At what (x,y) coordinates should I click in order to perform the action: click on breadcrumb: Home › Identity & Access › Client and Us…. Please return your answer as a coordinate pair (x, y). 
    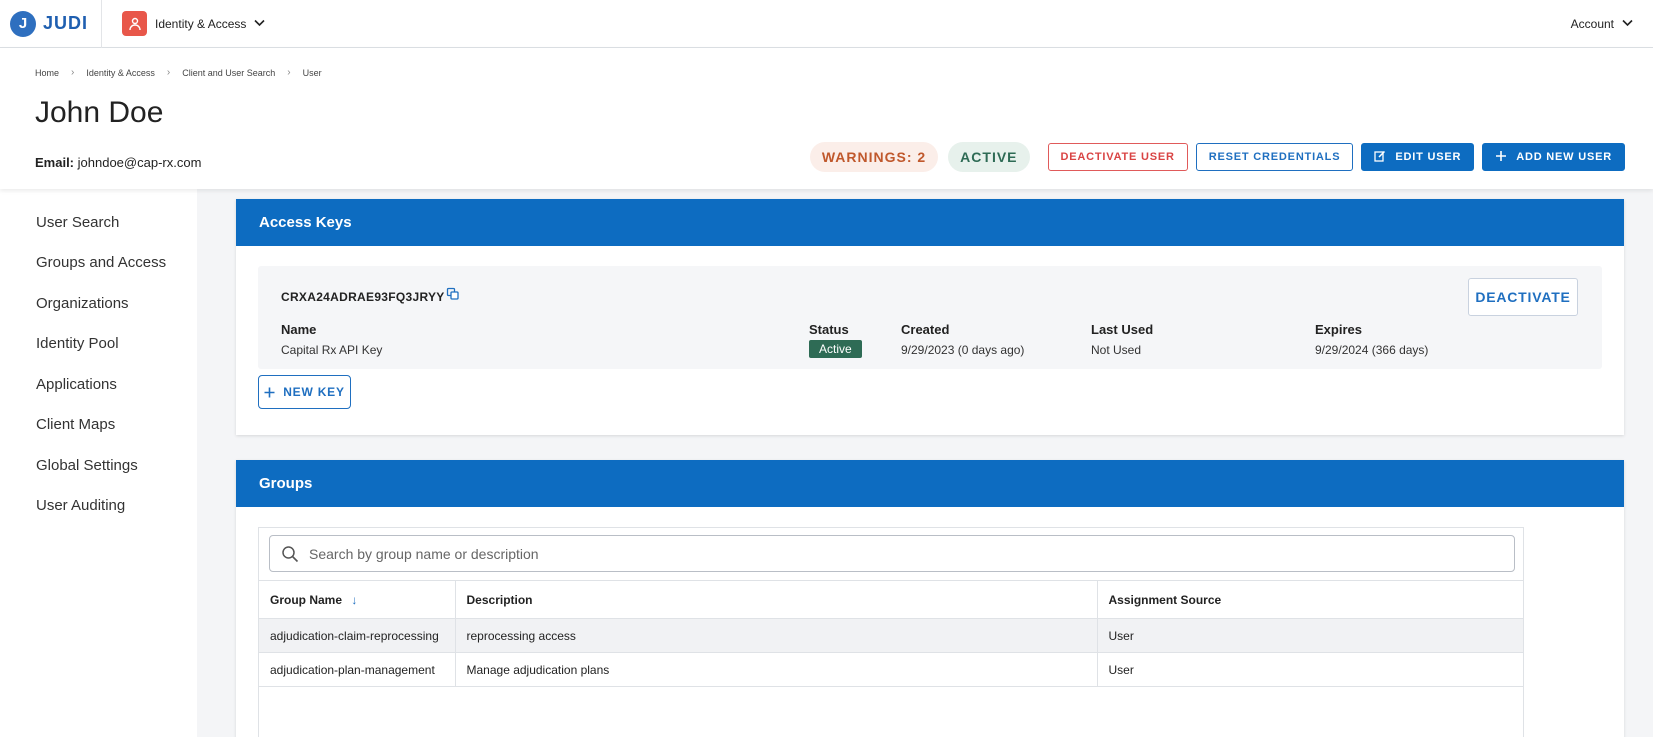
    Looking at the image, I should click on (178, 72).